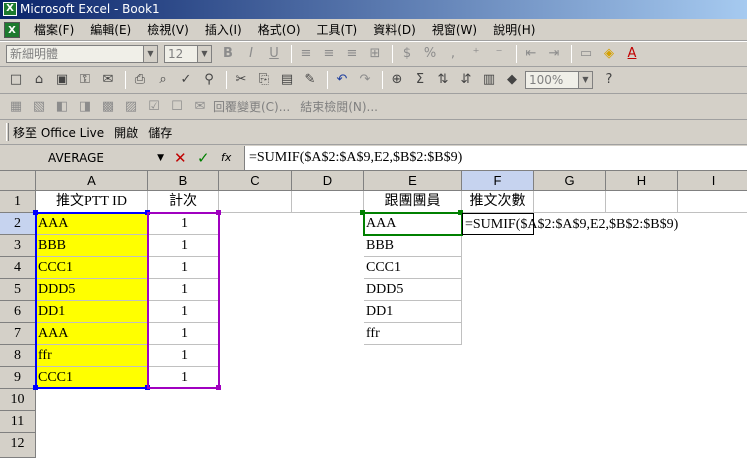 This screenshot has height=458, width=747. What do you see at coordinates (413, 290) in the screenshot?
I see `cell-e5: DDD5` at bounding box center [413, 290].